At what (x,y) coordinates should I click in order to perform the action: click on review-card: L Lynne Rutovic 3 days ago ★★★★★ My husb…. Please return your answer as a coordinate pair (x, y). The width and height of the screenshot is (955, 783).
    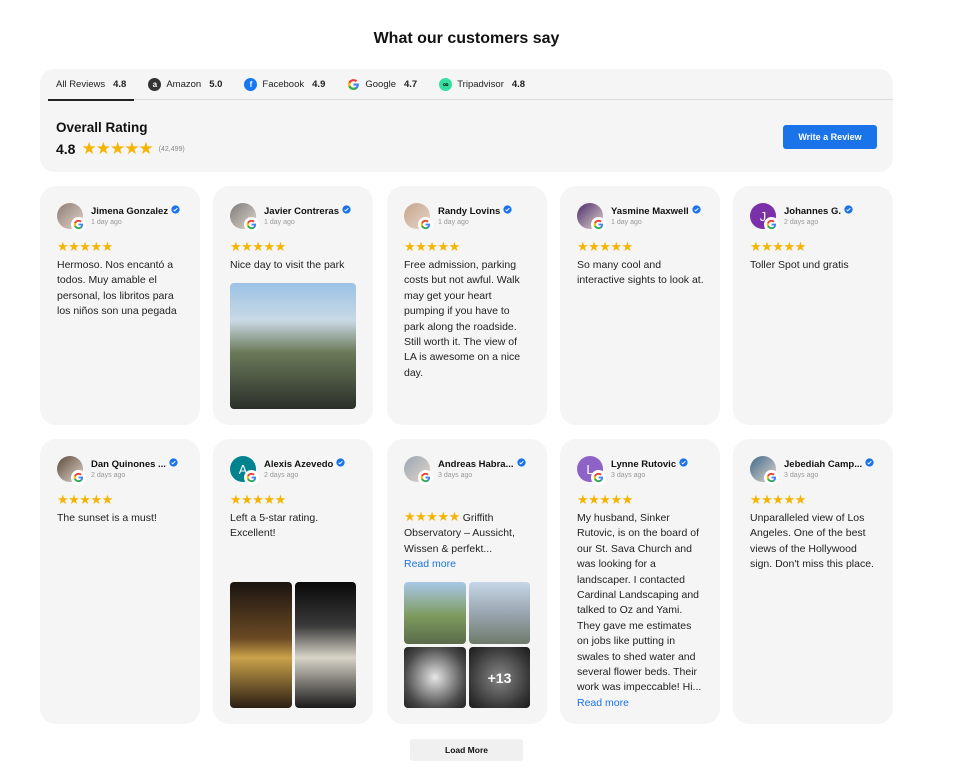
    Looking at the image, I should click on (640, 581).